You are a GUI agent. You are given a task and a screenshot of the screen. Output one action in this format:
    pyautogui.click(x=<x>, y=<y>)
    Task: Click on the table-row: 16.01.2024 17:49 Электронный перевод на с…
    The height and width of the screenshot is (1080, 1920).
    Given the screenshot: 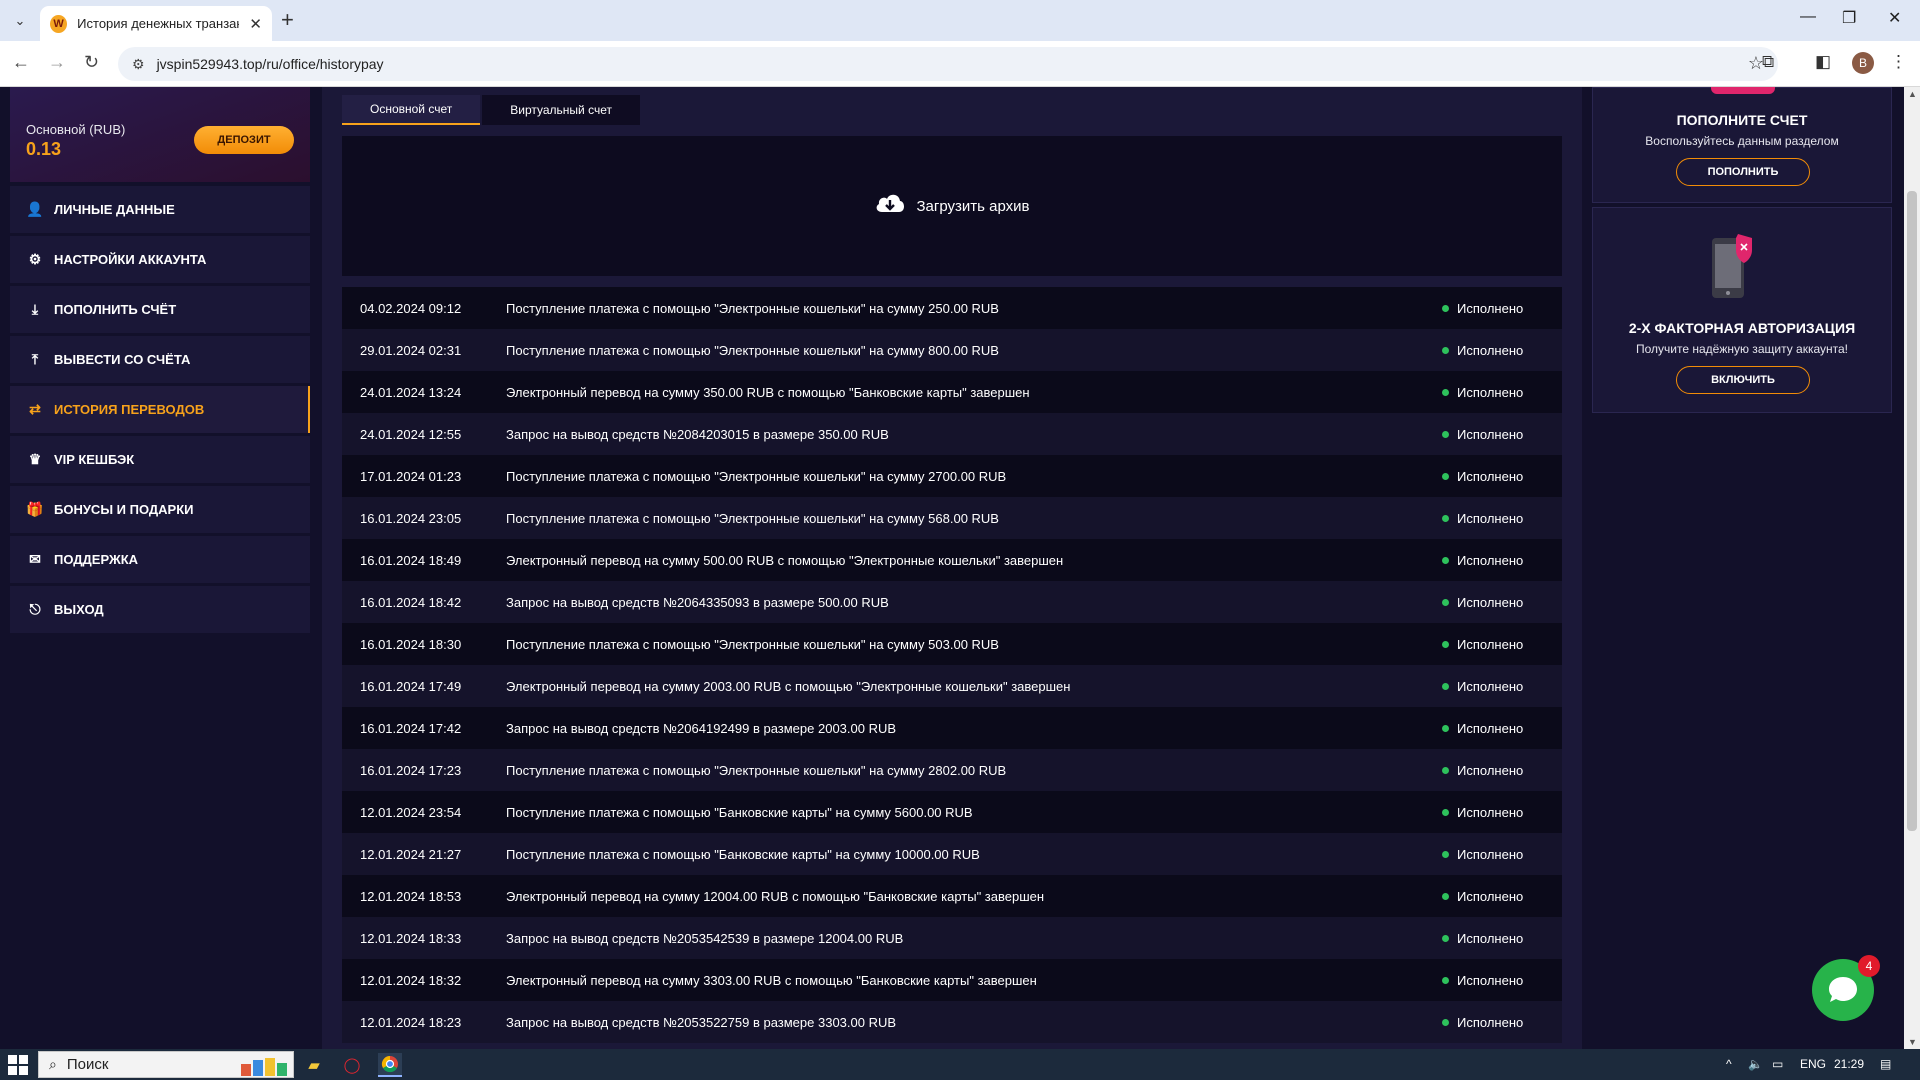 What is the action you would take?
    pyautogui.click(x=952, y=686)
    